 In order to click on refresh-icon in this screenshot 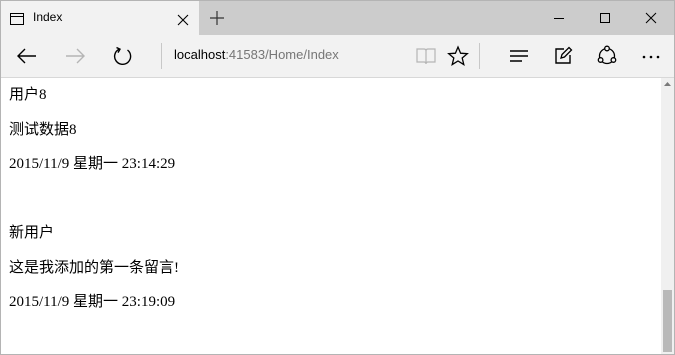, I will do `click(122, 56)`.